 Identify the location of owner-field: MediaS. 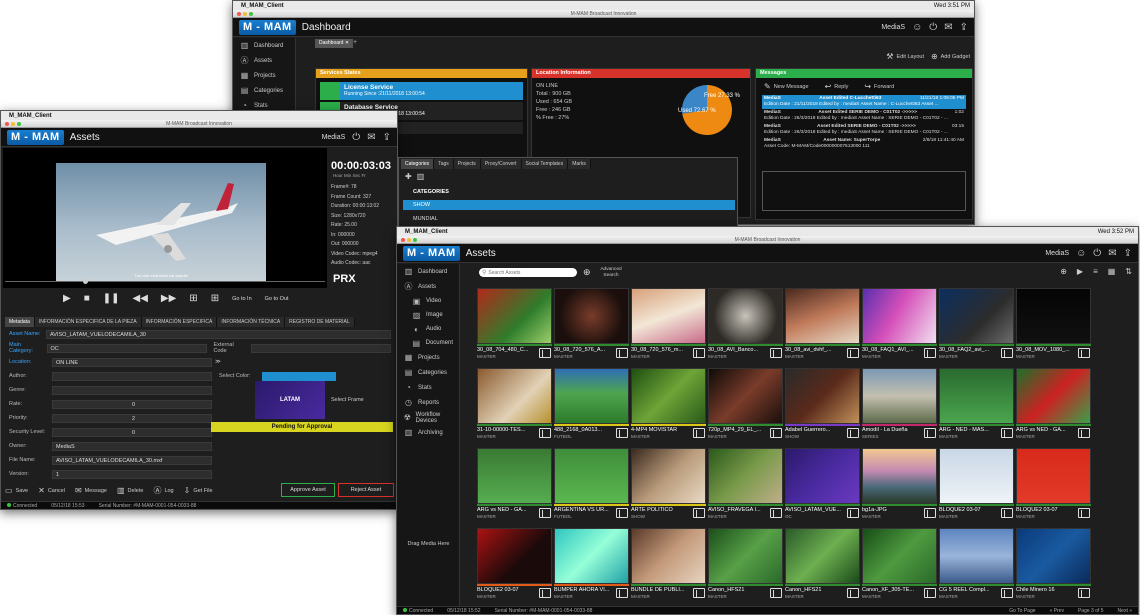
(132, 446).